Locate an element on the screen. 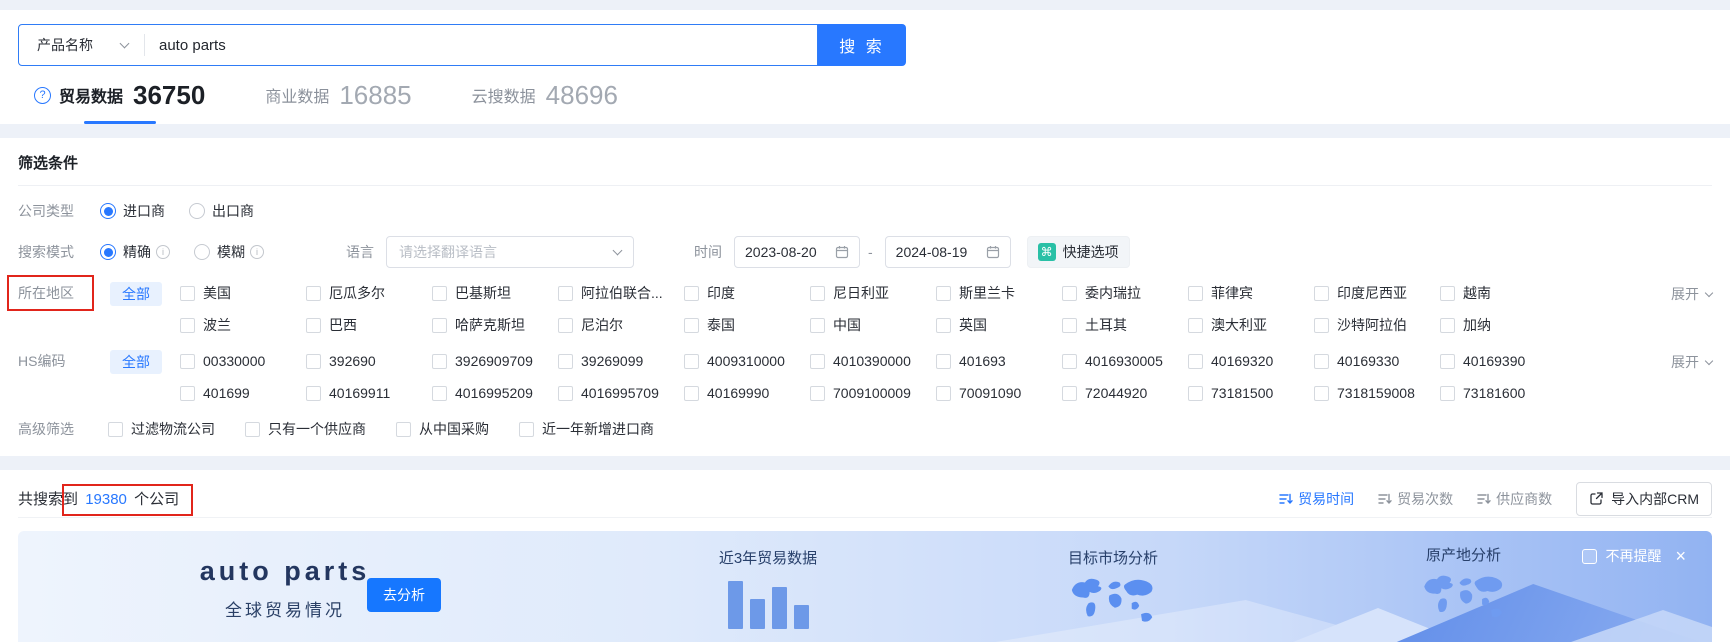 This screenshot has height=642, width=1730. hs-code-checkbox: 39269099 is located at coordinates (621, 361).